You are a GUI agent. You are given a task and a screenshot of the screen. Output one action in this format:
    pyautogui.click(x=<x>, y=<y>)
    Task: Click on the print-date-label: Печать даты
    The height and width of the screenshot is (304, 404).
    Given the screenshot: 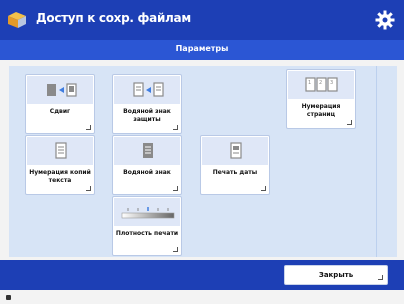 What is the action you would take?
    pyautogui.click(x=235, y=172)
    